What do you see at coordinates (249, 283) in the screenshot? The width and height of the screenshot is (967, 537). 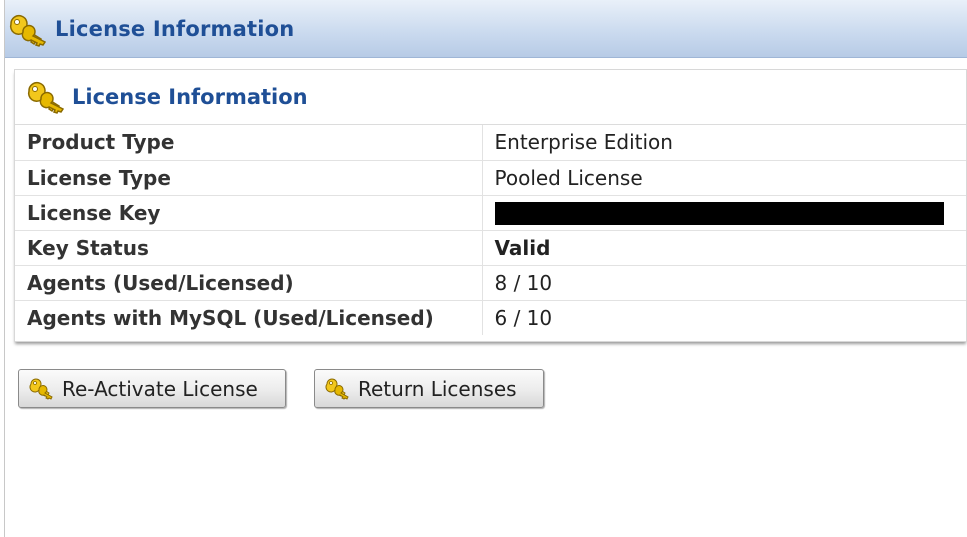 I see `agents-label: Agents (Used/Licensed)` at bounding box center [249, 283].